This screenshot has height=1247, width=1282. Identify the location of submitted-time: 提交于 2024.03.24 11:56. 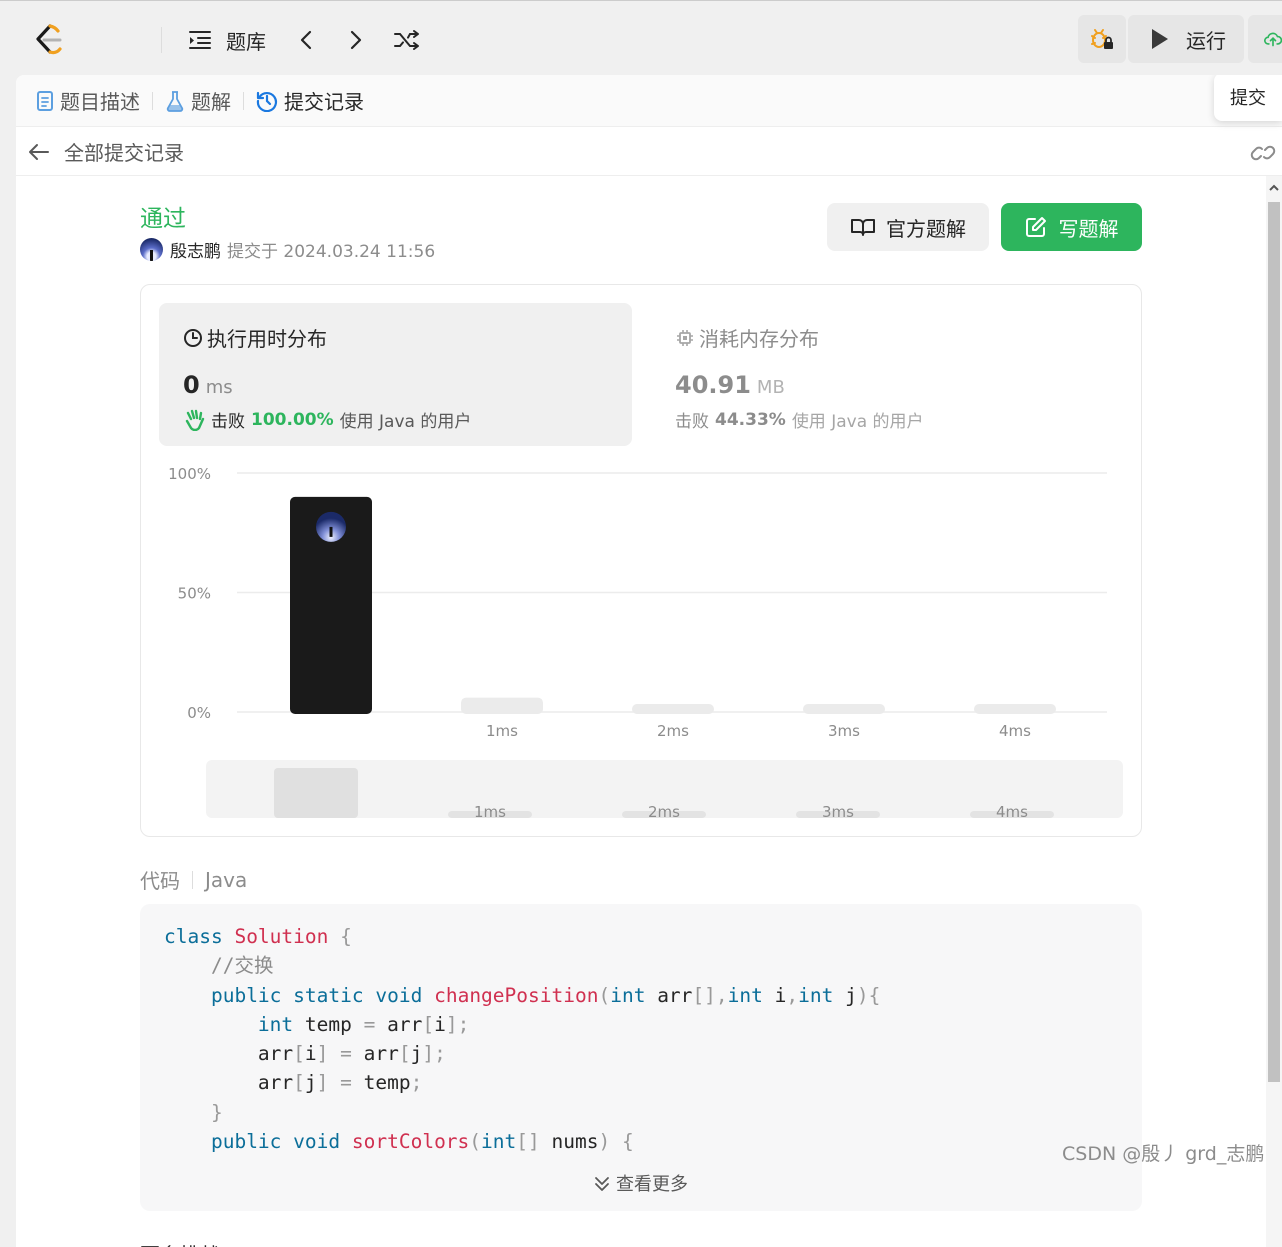
(331, 251).